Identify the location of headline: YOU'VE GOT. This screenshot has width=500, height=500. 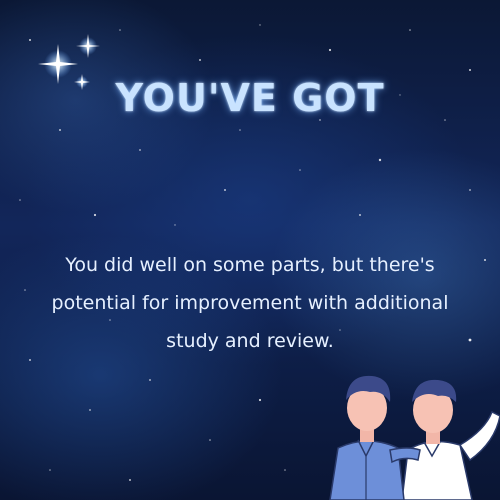
(250, 98).